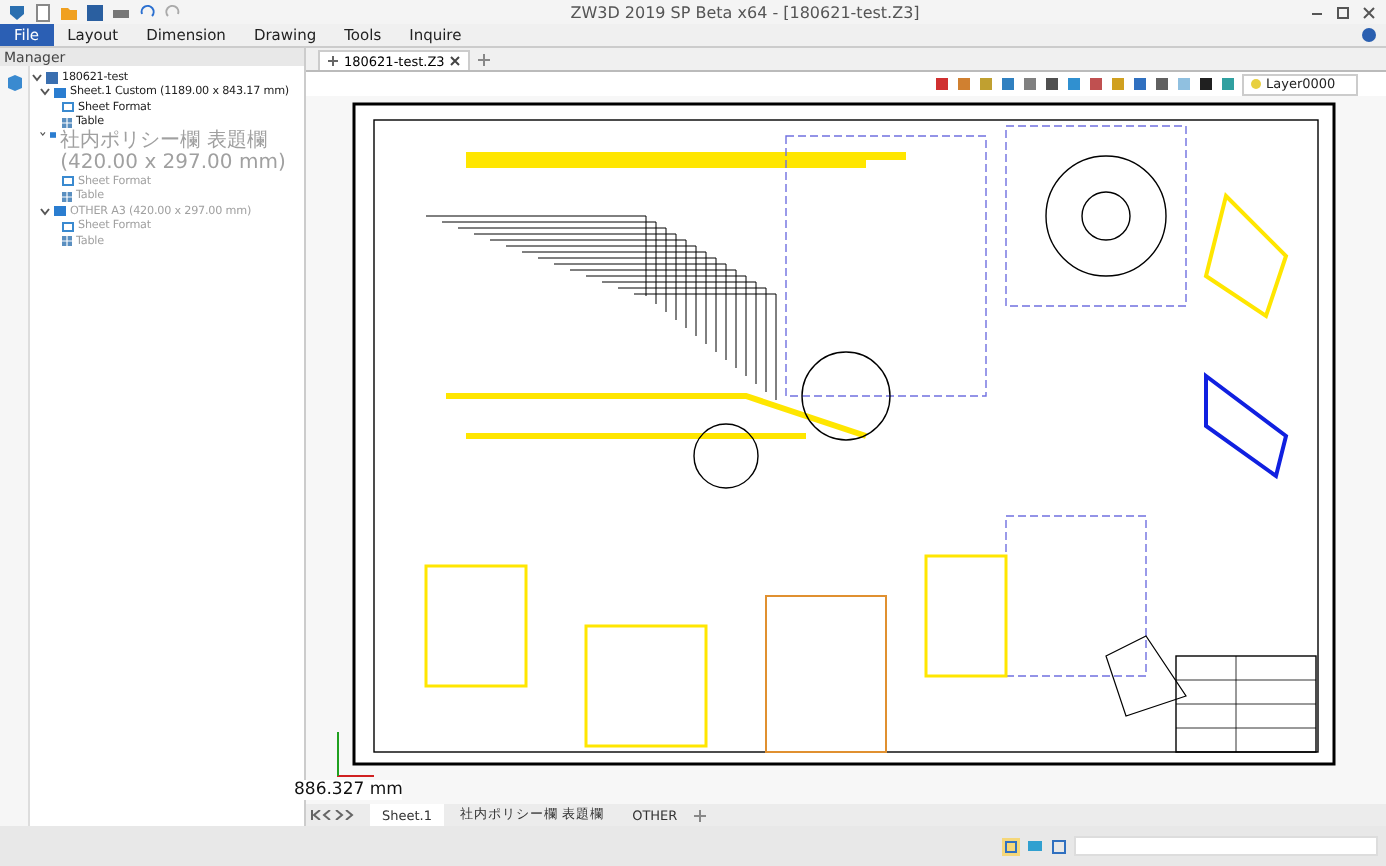  What do you see at coordinates (43, 12) in the screenshot?
I see `new-file-icon` at bounding box center [43, 12].